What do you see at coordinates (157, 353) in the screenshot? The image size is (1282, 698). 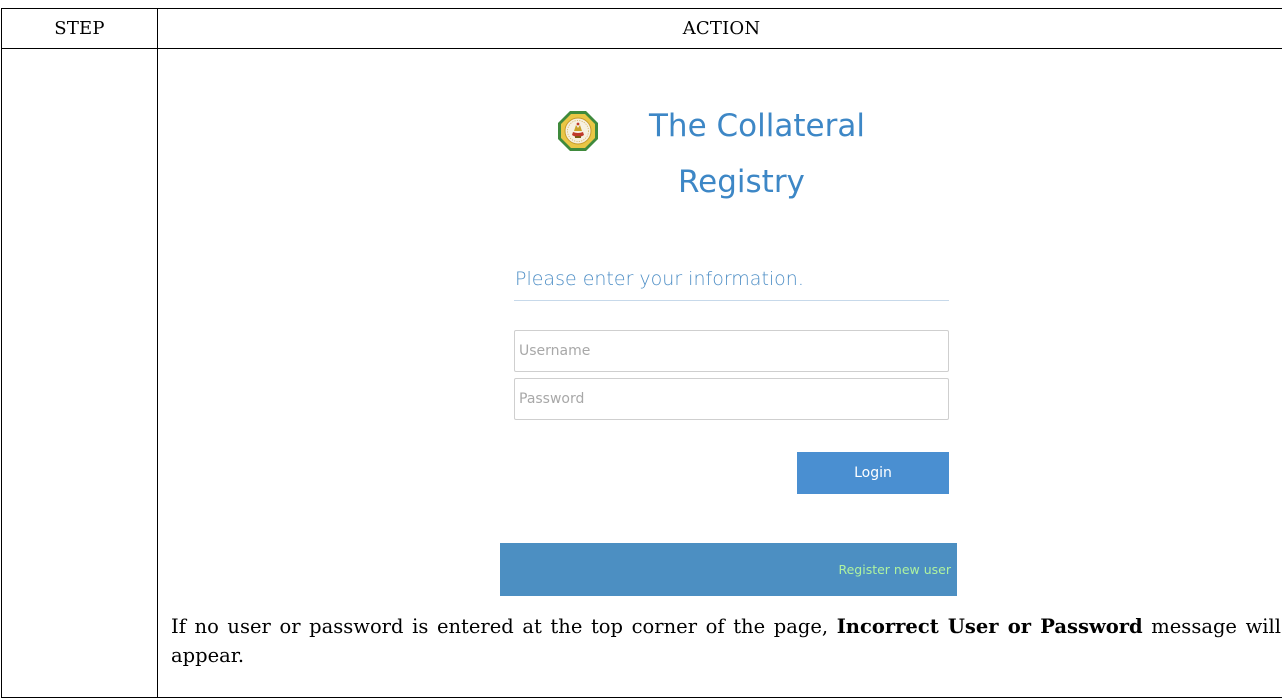 I see `column-divider` at bounding box center [157, 353].